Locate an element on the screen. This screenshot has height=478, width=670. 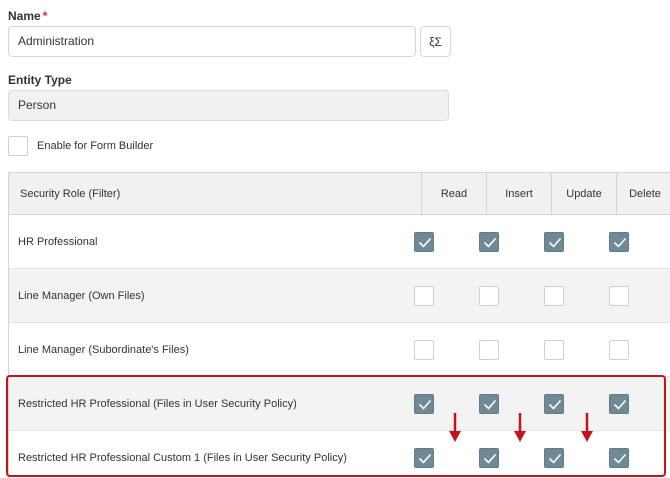
column-header-insert: Insert is located at coordinates (518, 194).